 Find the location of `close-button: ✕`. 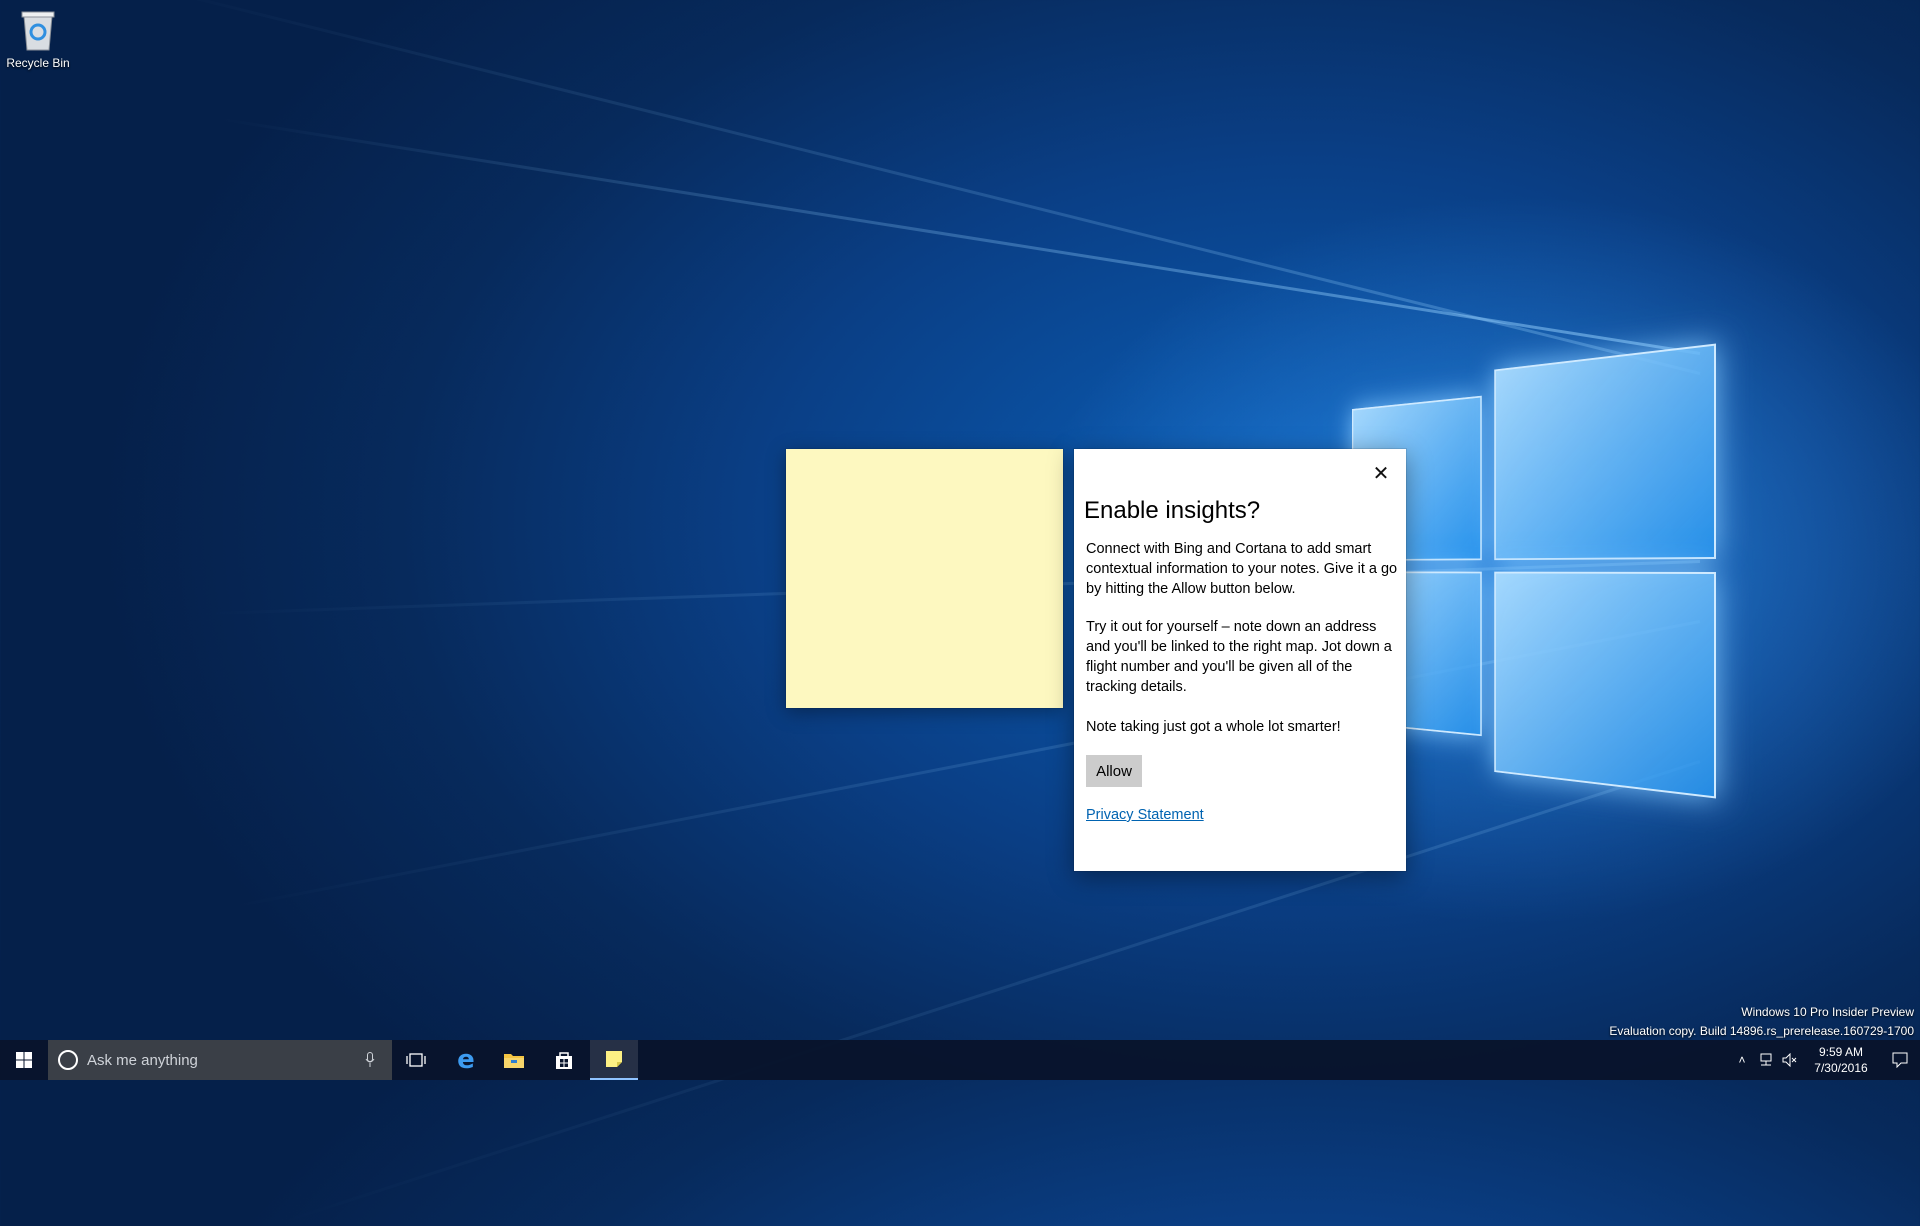

close-button: ✕ is located at coordinates (1381, 474).